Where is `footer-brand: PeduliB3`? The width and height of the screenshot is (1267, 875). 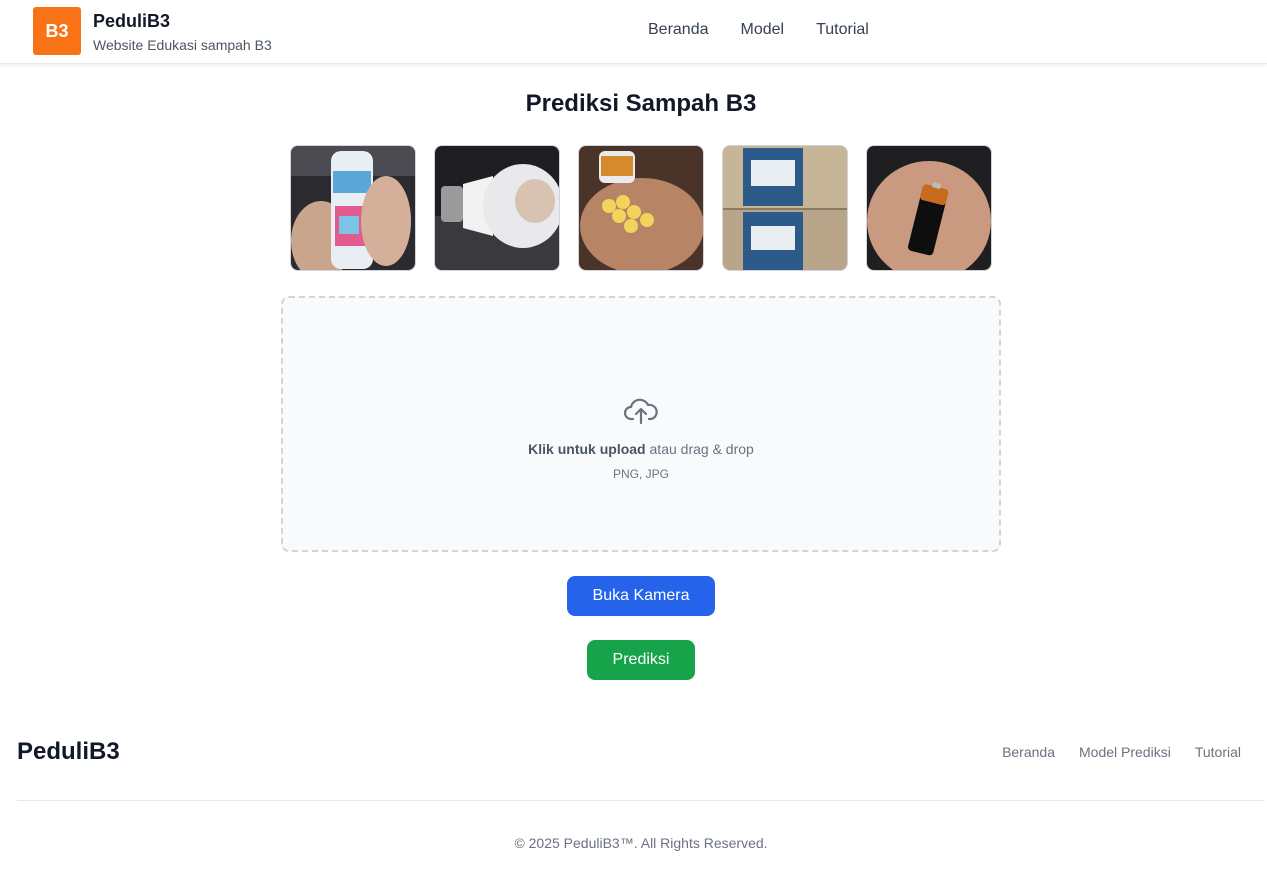 footer-brand: PeduliB3 is located at coordinates (68, 751).